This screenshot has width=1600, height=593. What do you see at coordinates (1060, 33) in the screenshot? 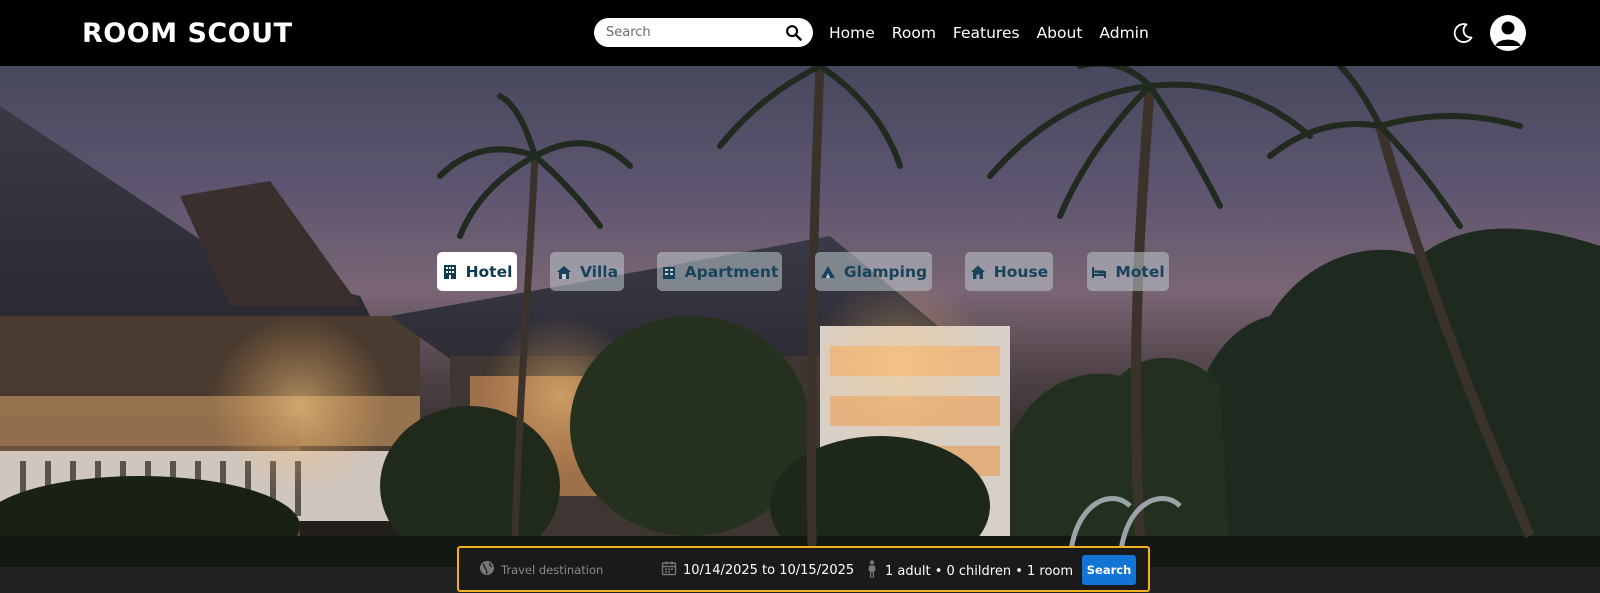
I see `nav-about: About` at bounding box center [1060, 33].